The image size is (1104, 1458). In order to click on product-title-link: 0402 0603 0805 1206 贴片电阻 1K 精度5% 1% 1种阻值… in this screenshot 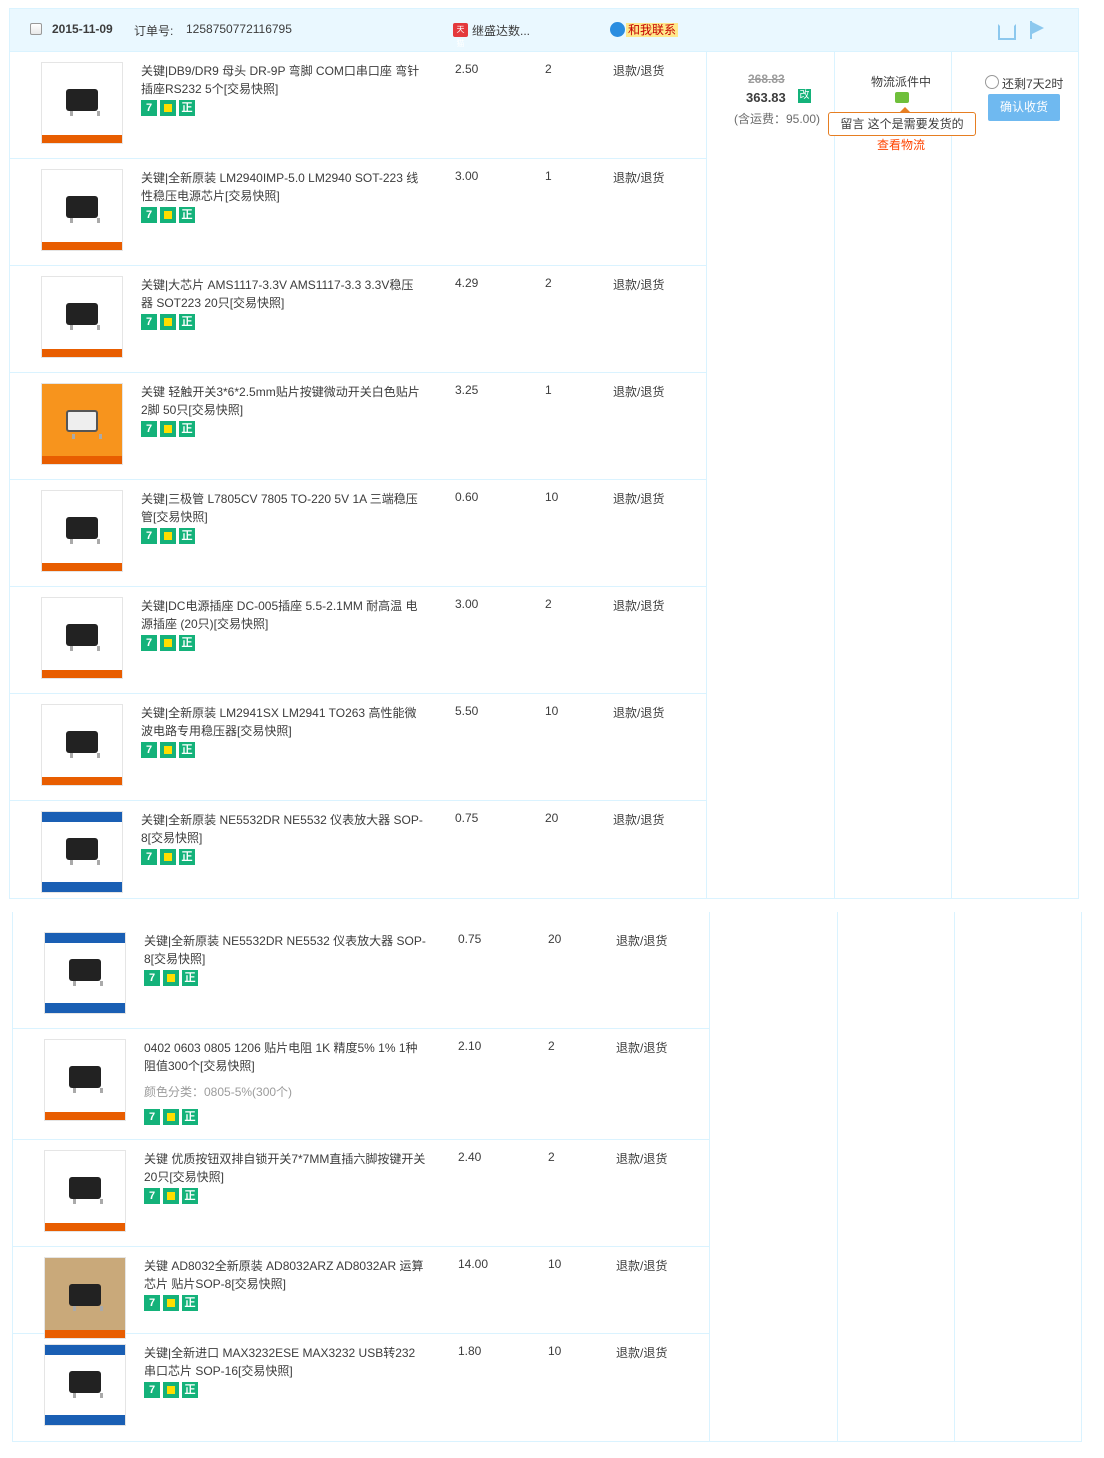, I will do `click(285, 1057)`.